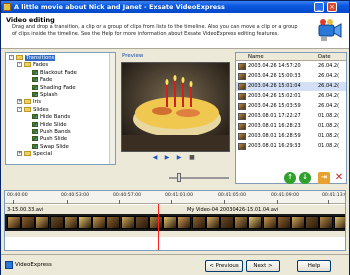 The image size is (350, 275). Describe the element at coordinates (274, 146) in the screenshot. I see `clip-name: 2003.08.01 16:29:33` at that location.